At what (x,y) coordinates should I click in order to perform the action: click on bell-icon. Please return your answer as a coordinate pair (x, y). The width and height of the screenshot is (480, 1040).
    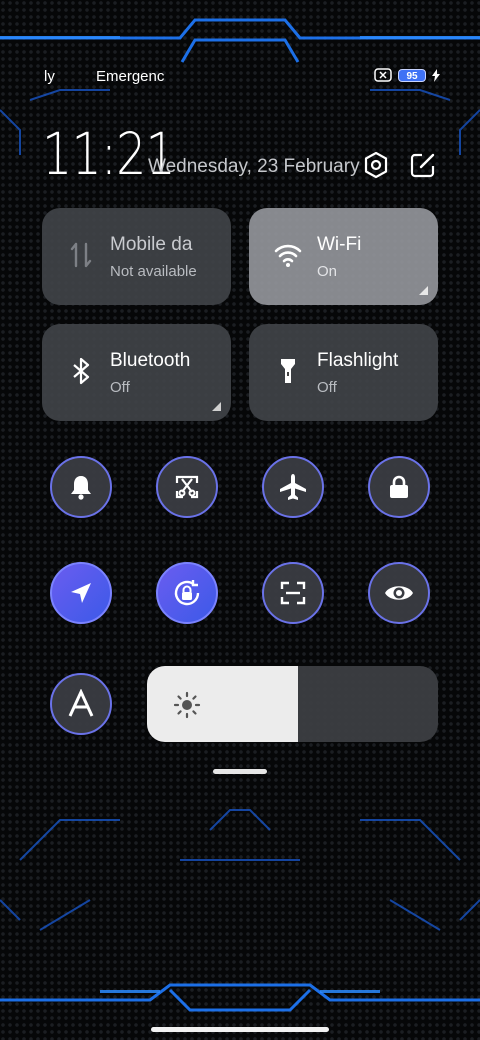
    Looking at the image, I should click on (81, 488).